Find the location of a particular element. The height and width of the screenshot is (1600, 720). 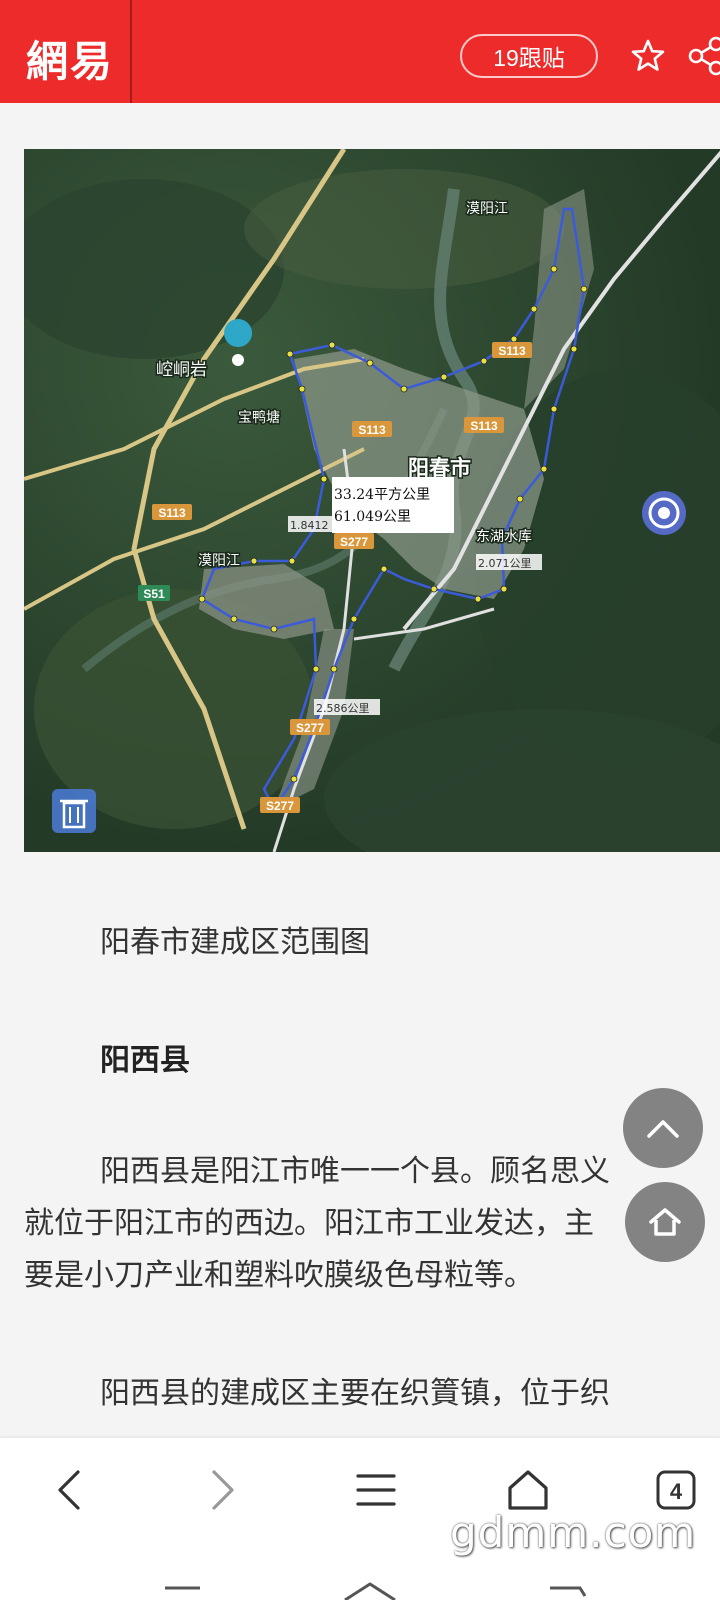

chevron-right-icon is located at coordinates (223, 1490).